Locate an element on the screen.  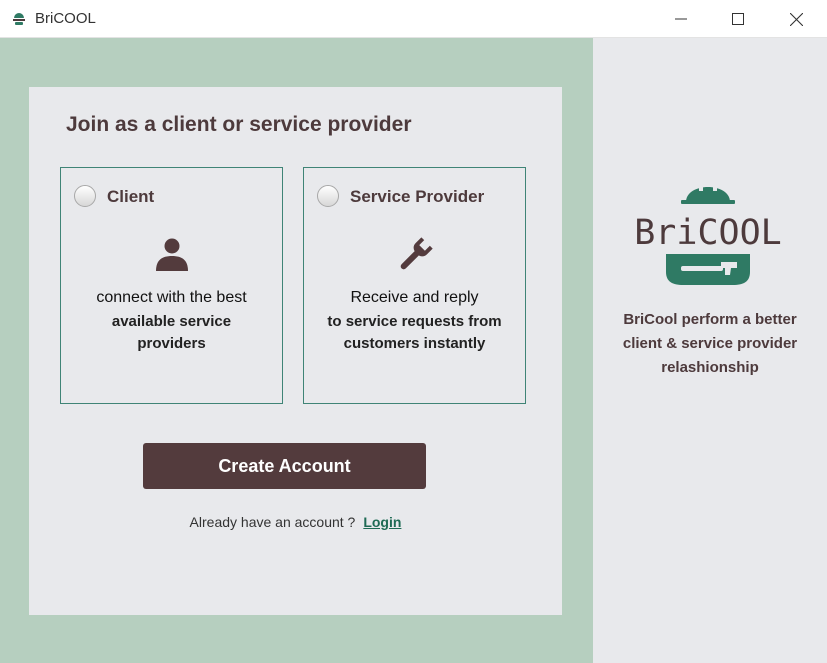
client-radio is located at coordinates (85, 196).